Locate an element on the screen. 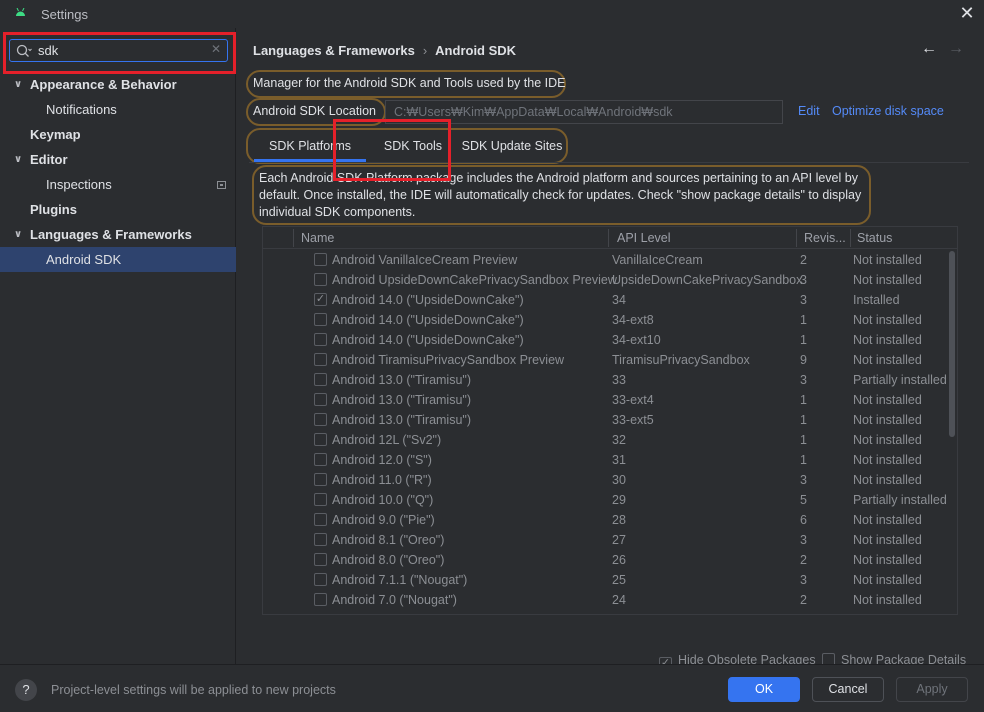 This screenshot has height=712, width=984. sidebar-item-appearance-behavior: ∨ Appearance & Behavior is located at coordinates (118, 84).